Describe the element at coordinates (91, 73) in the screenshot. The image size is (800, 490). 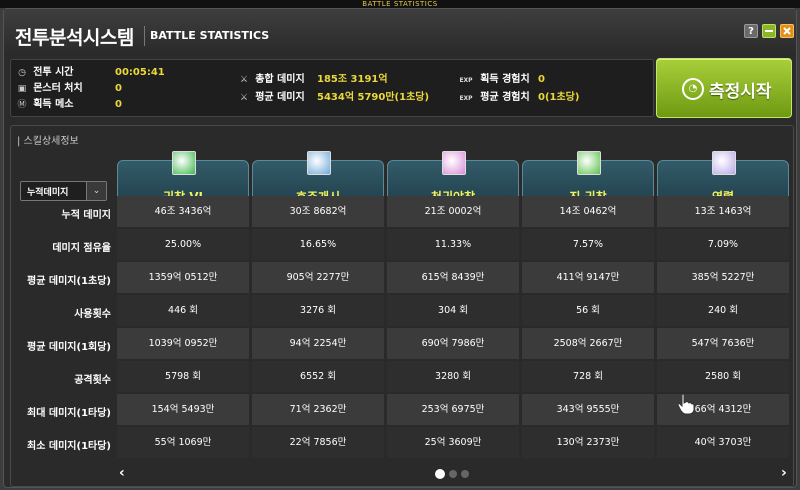
I see `stat-battle-time: ◷ 전투 시간 00:05:41` at that location.